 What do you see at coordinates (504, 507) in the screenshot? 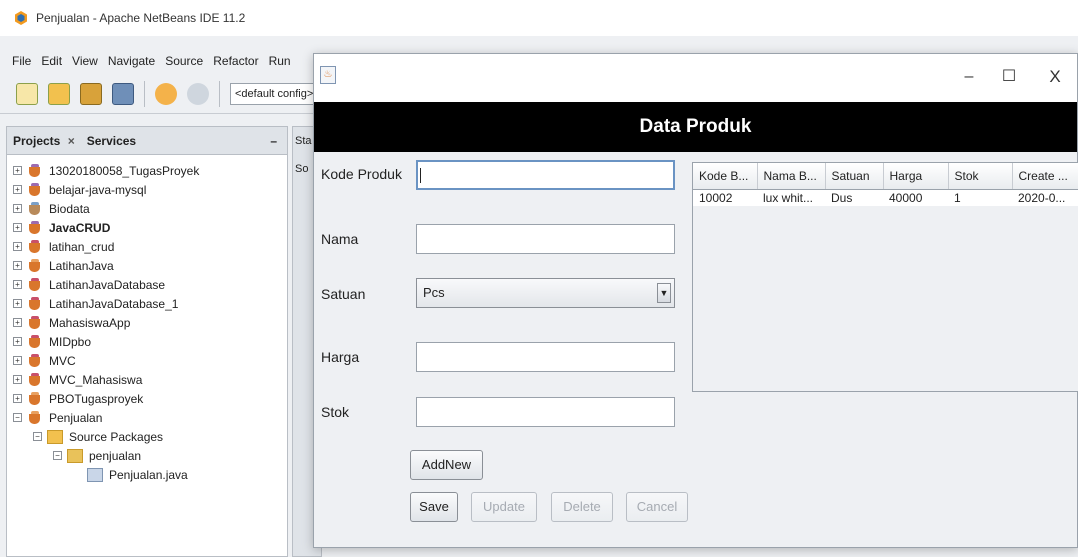
I see `update-button: Update` at bounding box center [504, 507].